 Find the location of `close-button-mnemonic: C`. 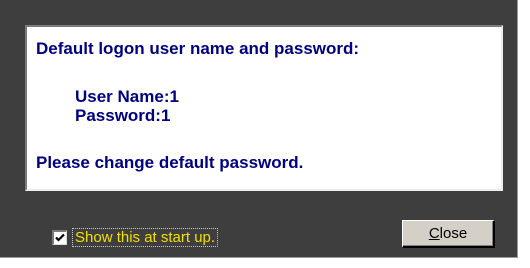

close-button-mnemonic: C is located at coordinates (434, 233).